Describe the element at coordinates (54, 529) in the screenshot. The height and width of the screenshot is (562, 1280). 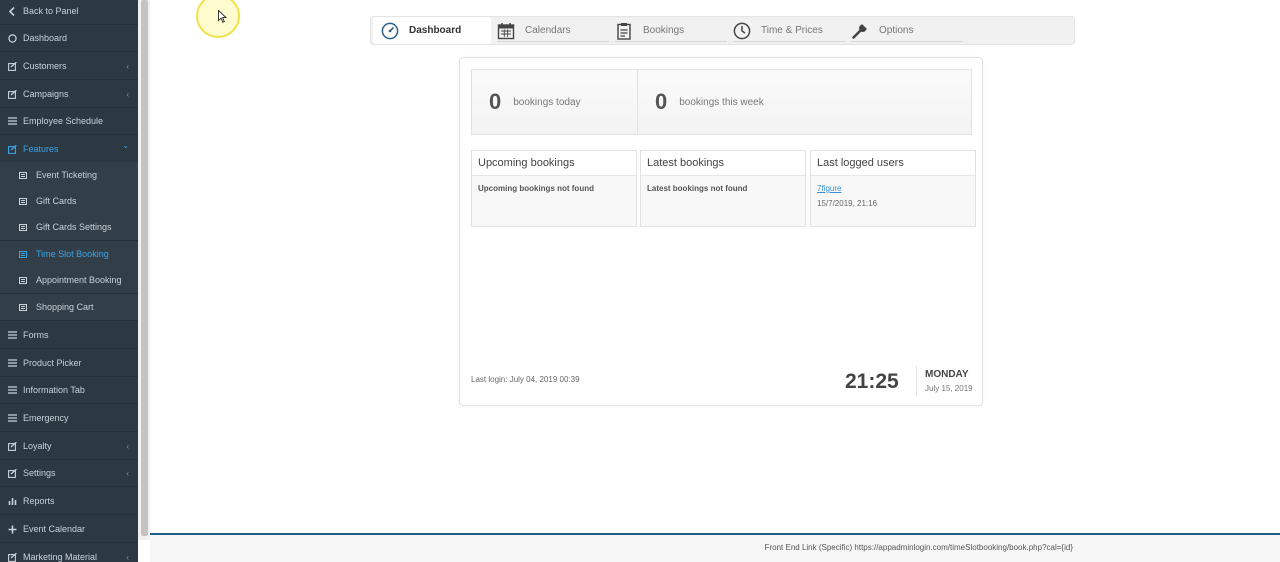
I see `sidebar-item-label: Event Calendar` at that location.